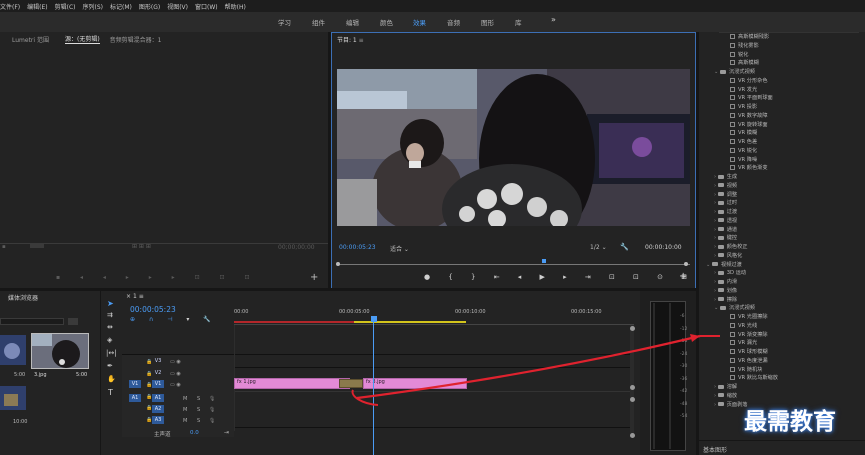  What do you see at coordinates (32, 321) in the screenshot?
I see `media-search-input` at bounding box center [32, 321].